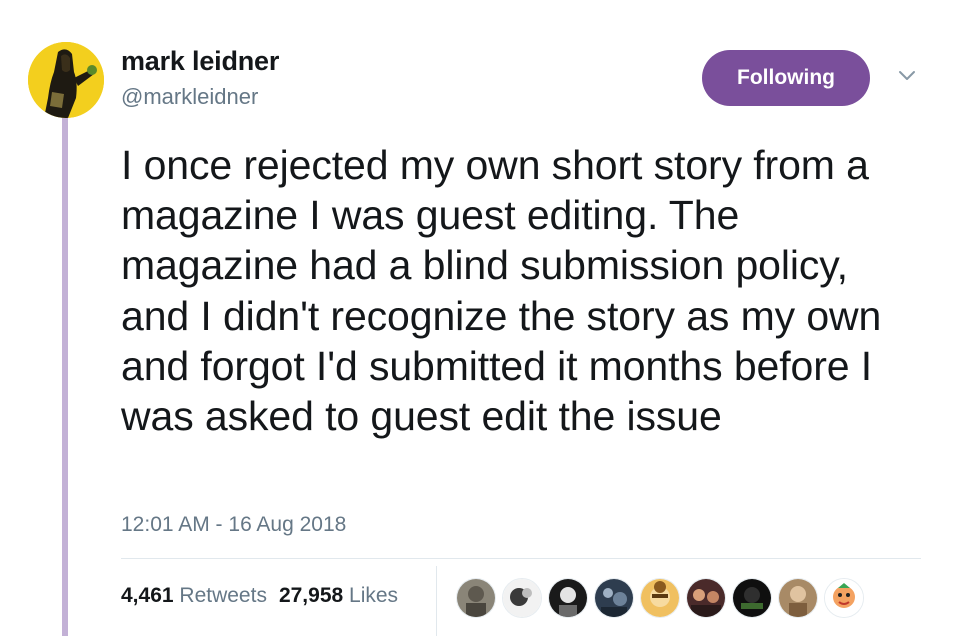 The image size is (960, 636). Describe the element at coordinates (521, 558) in the screenshot. I see `divider` at that location.